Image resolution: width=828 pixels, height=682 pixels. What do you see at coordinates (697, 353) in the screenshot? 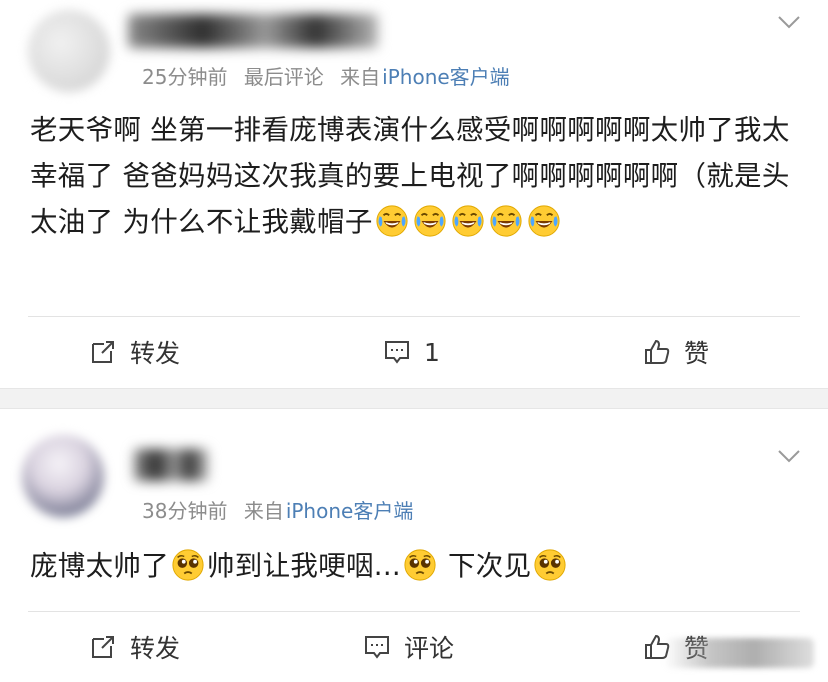
I see `like-label: 赞` at bounding box center [697, 353].